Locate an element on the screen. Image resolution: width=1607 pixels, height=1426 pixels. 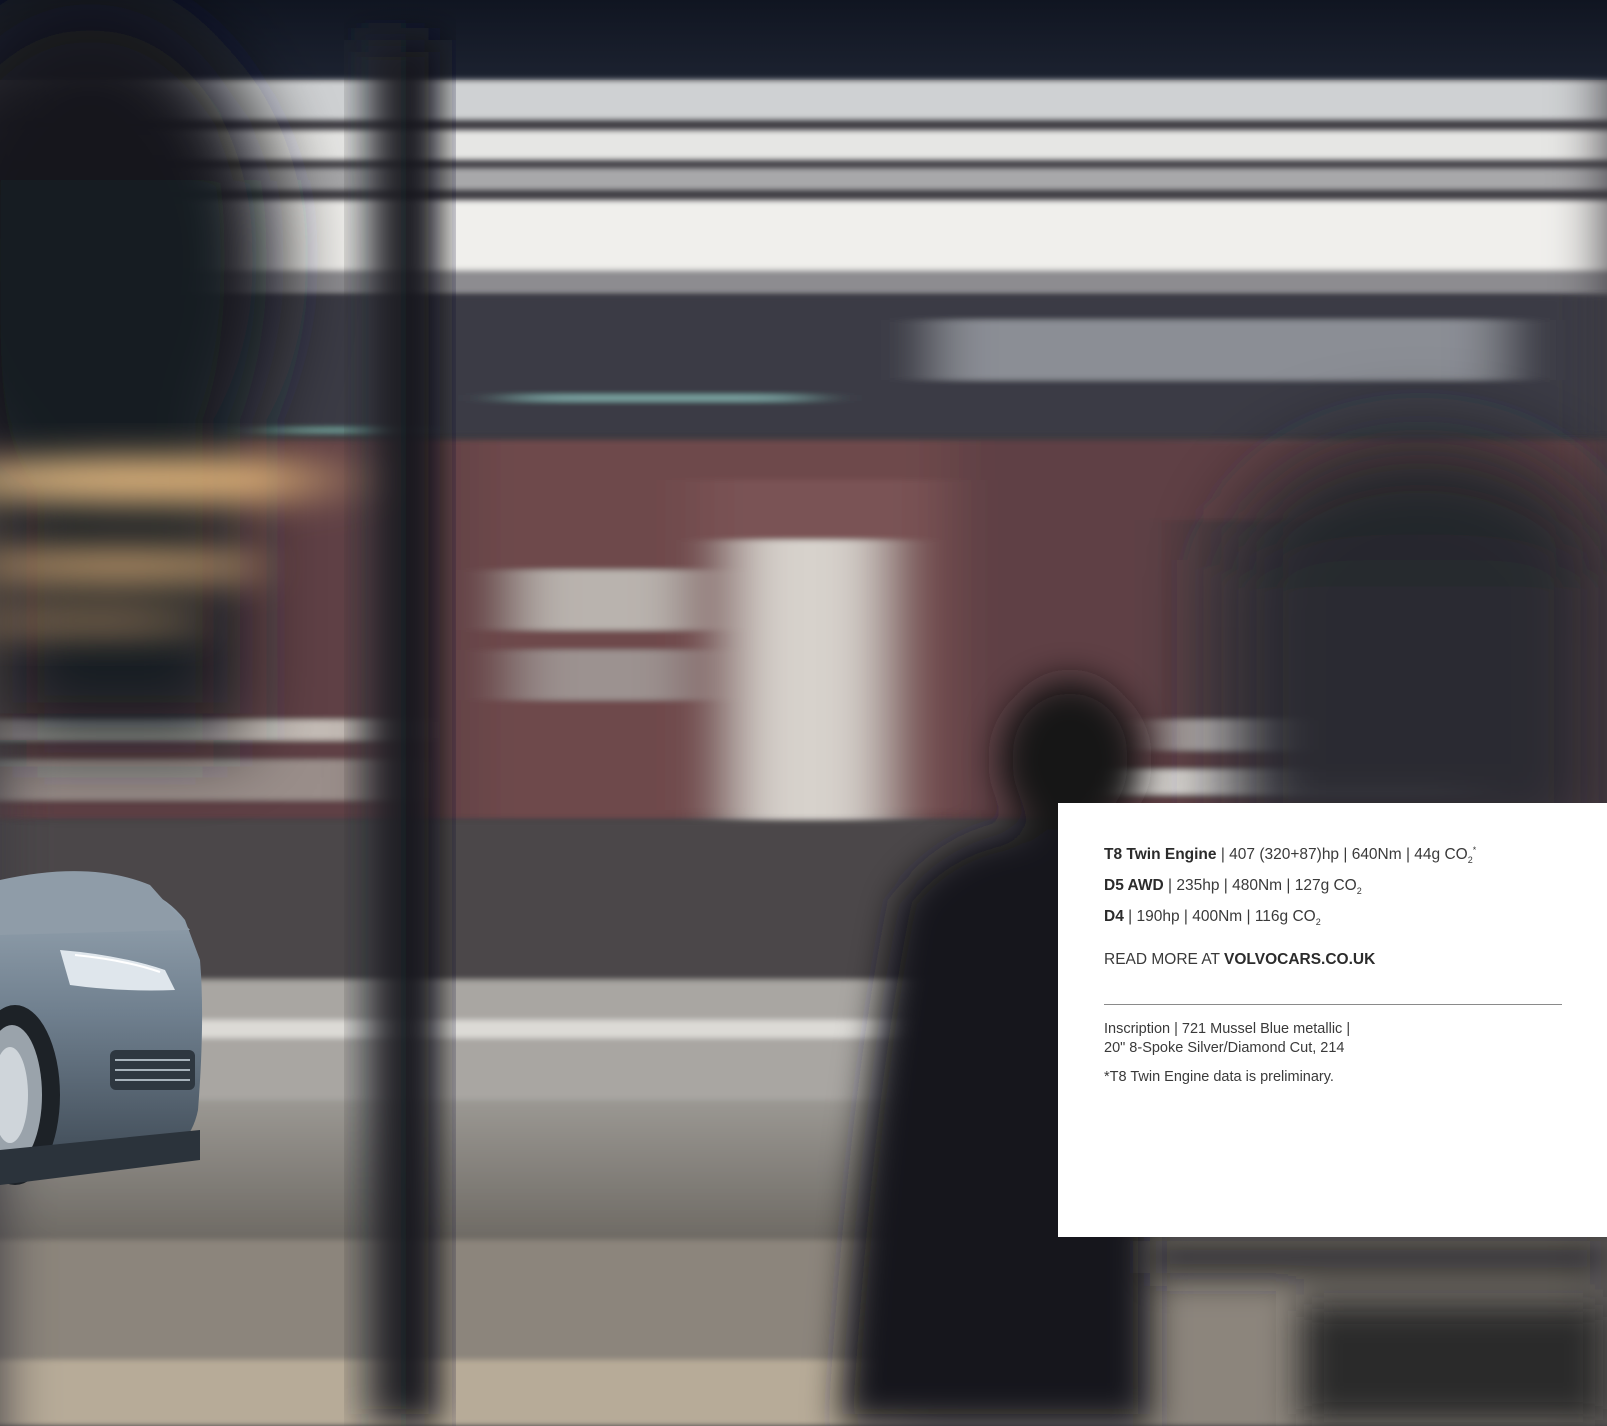
spec-details: | 235hp | 480Nm | 127g CO is located at coordinates (1260, 885).